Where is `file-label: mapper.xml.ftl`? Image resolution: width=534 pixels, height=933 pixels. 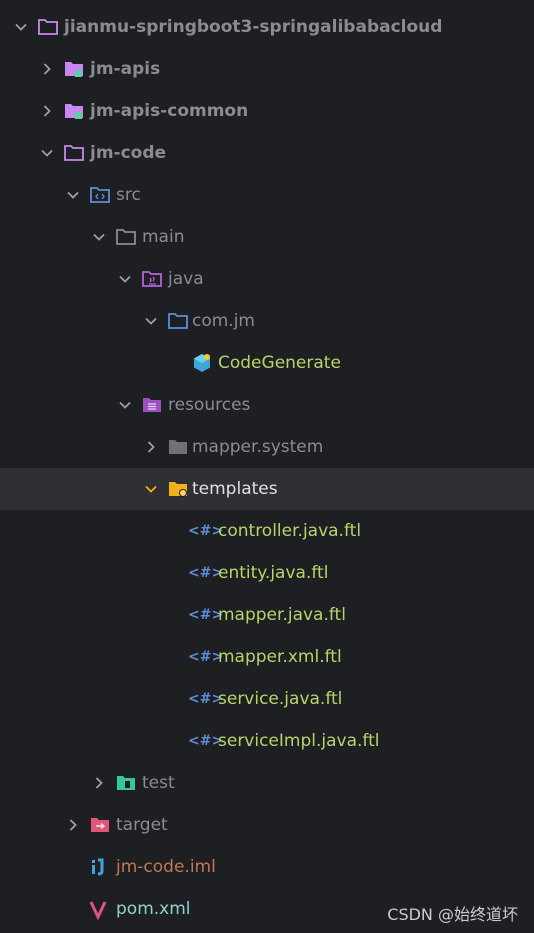 file-label: mapper.xml.ftl is located at coordinates (280, 657).